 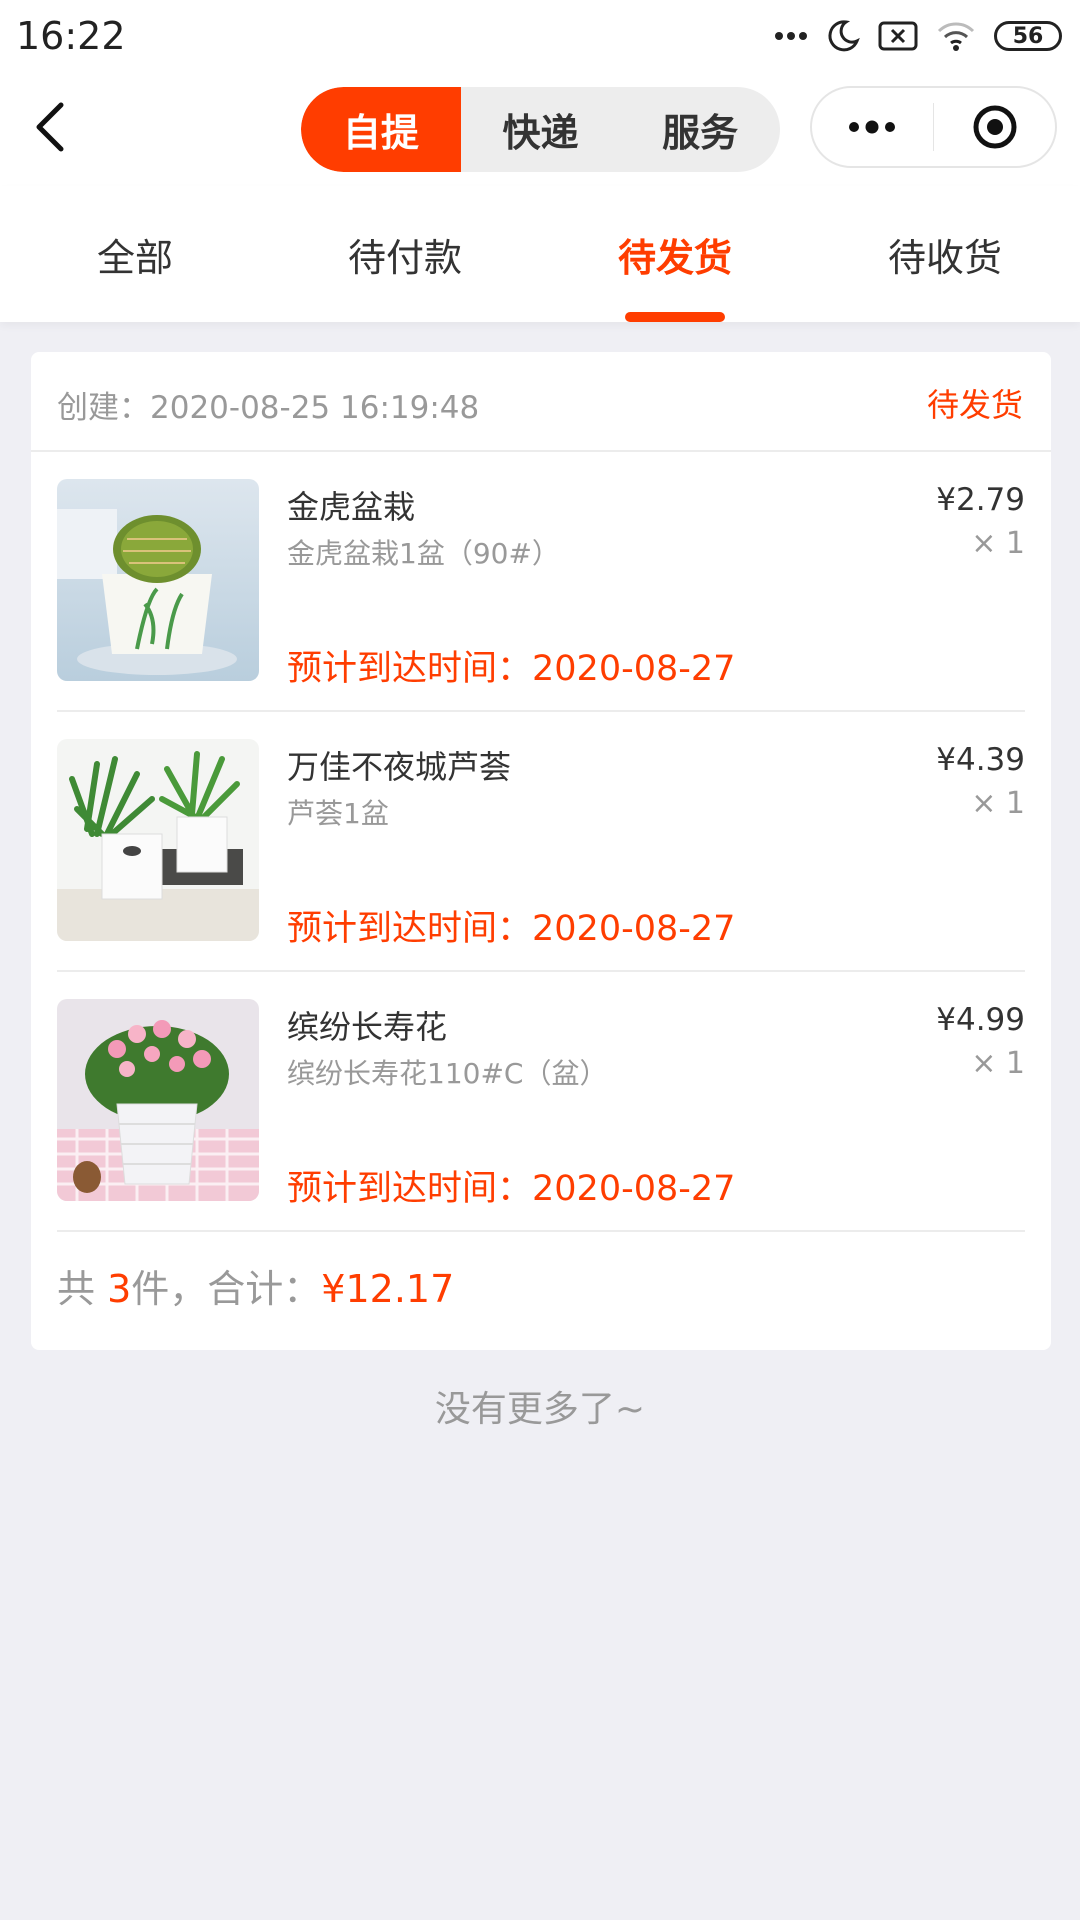 What do you see at coordinates (134, 257) in the screenshot?
I see `tab-label: 全部` at bounding box center [134, 257].